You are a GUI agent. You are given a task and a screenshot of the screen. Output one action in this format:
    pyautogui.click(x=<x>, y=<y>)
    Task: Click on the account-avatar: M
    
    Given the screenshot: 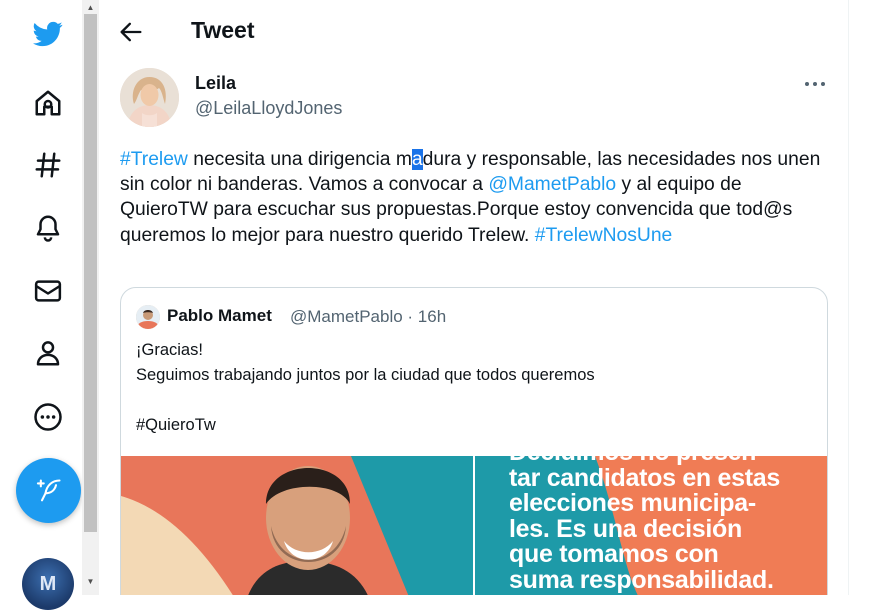 What is the action you would take?
    pyautogui.click(x=48, y=584)
    